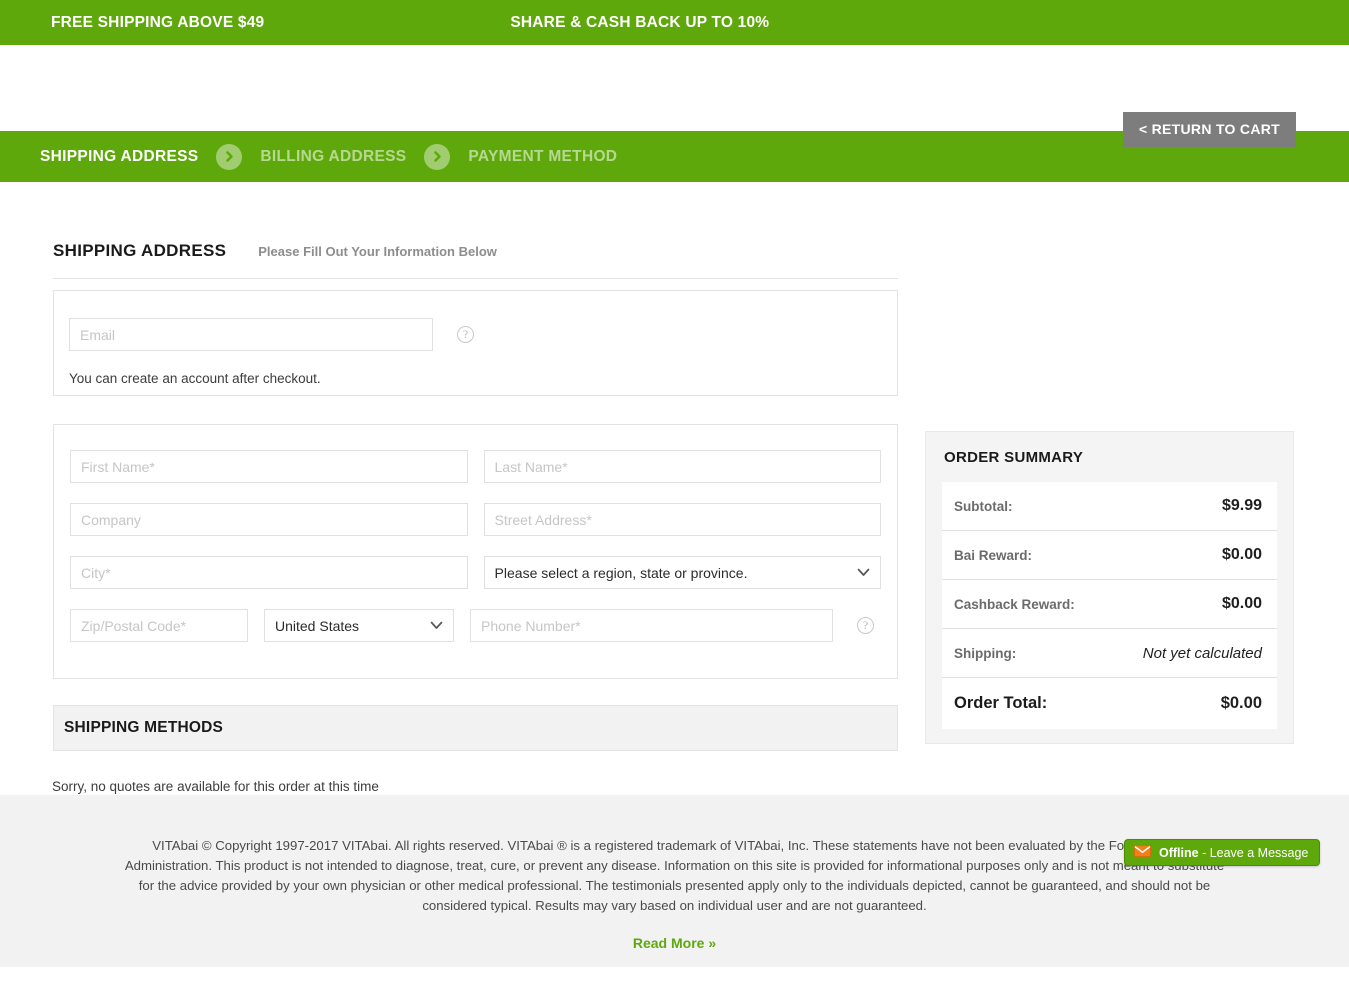  What do you see at coordinates (1179, 852) in the screenshot?
I see `chat-status: Offline` at bounding box center [1179, 852].